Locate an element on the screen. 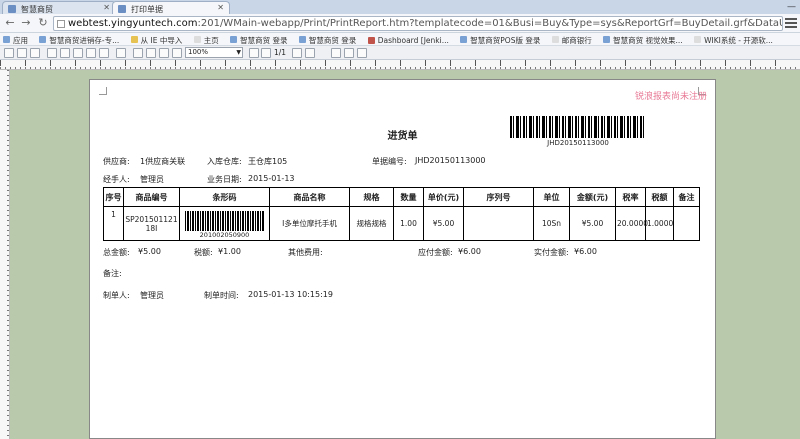  warehouse-value: 王仓库105 is located at coordinates (268, 161).